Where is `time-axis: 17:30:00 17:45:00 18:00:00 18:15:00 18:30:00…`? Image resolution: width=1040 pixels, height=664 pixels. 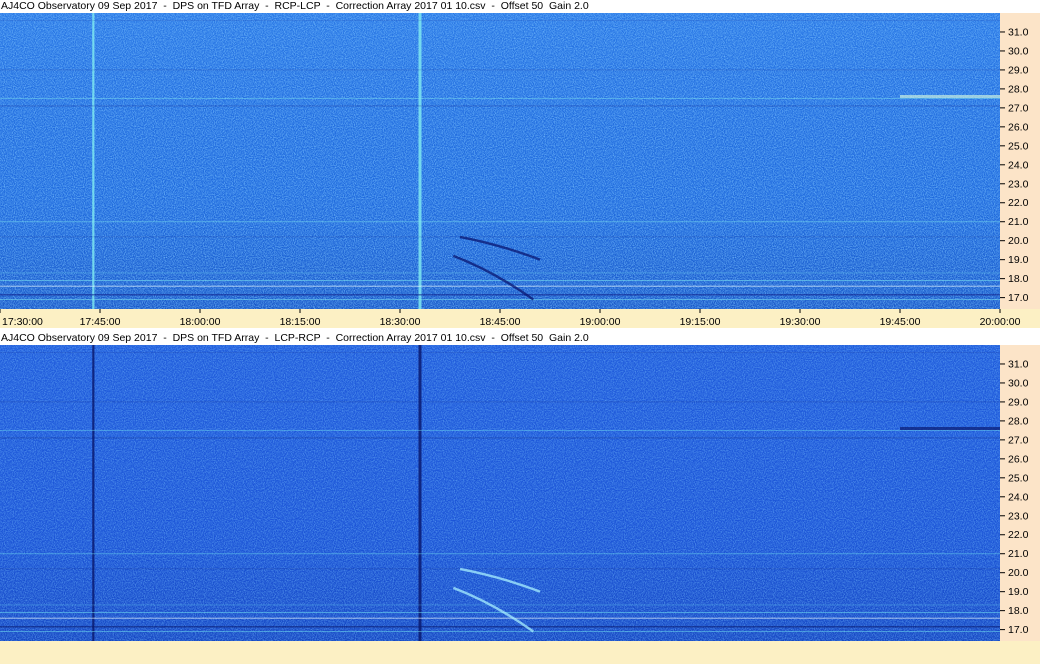
time-axis: 17:30:00 17:45:00 18:00:00 18:15:00 18:30:00… is located at coordinates (520, 318).